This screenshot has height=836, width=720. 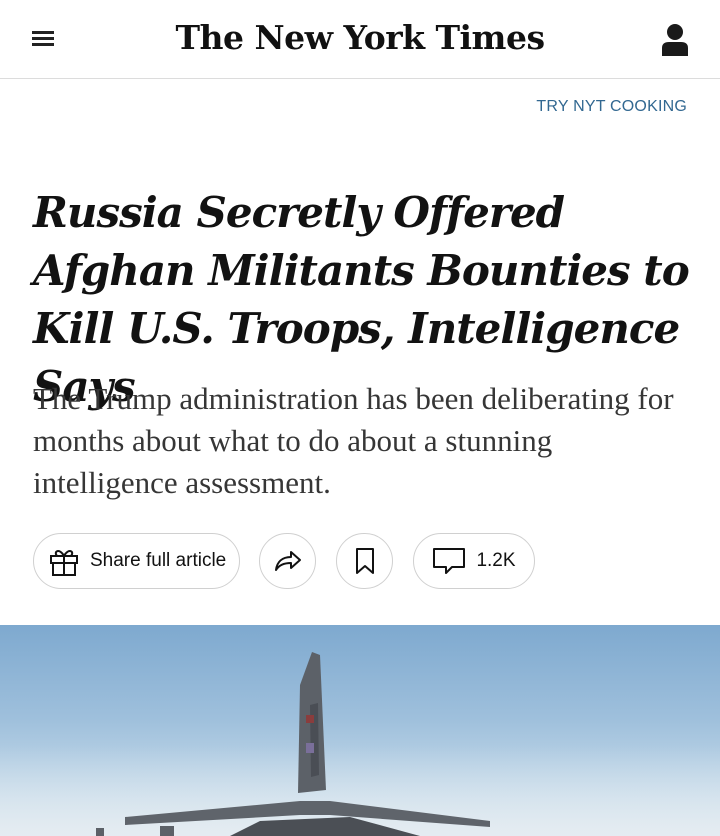 What do you see at coordinates (496, 560) in the screenshot?
I see `comment-count: 1.2K` at bounding box center [496, 560].